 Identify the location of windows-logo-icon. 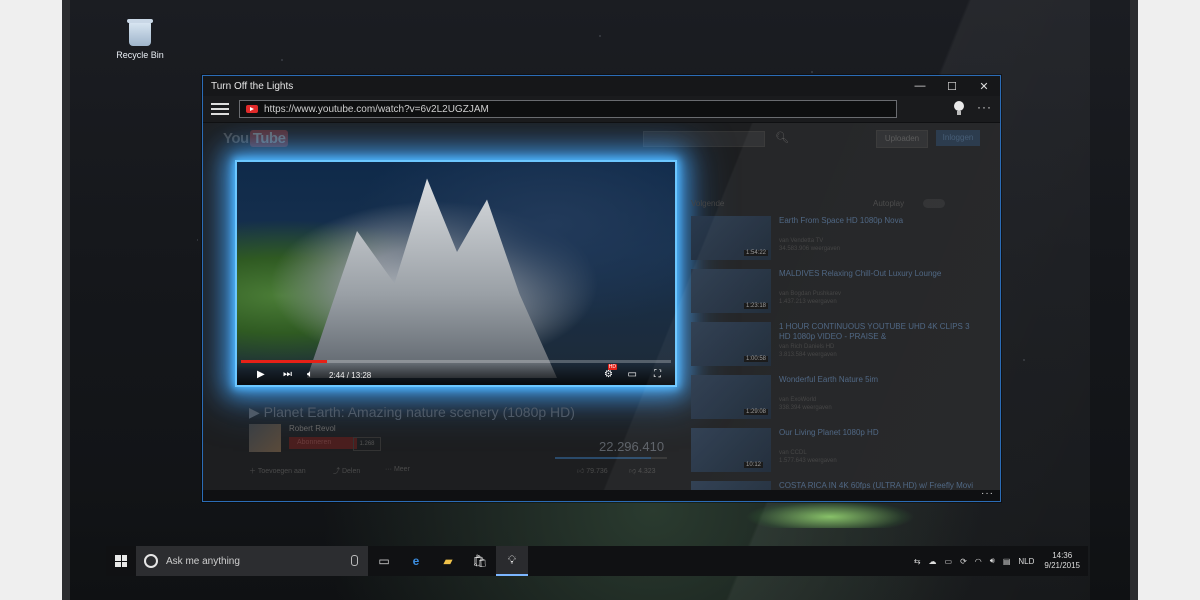
(121, 561).